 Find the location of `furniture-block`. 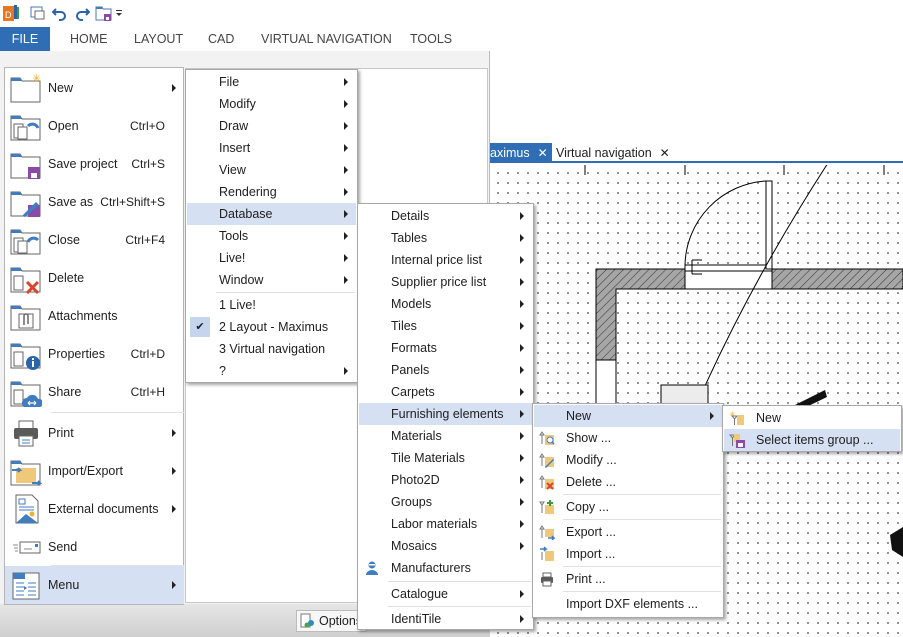

furniture-block is located at coordinates (684, 395).